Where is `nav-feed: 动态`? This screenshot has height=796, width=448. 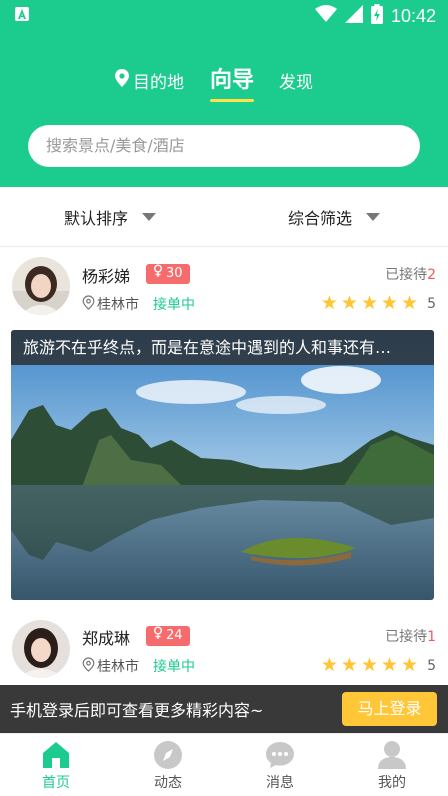
nav-feed: 动态 is located at coordinates (168, 766).